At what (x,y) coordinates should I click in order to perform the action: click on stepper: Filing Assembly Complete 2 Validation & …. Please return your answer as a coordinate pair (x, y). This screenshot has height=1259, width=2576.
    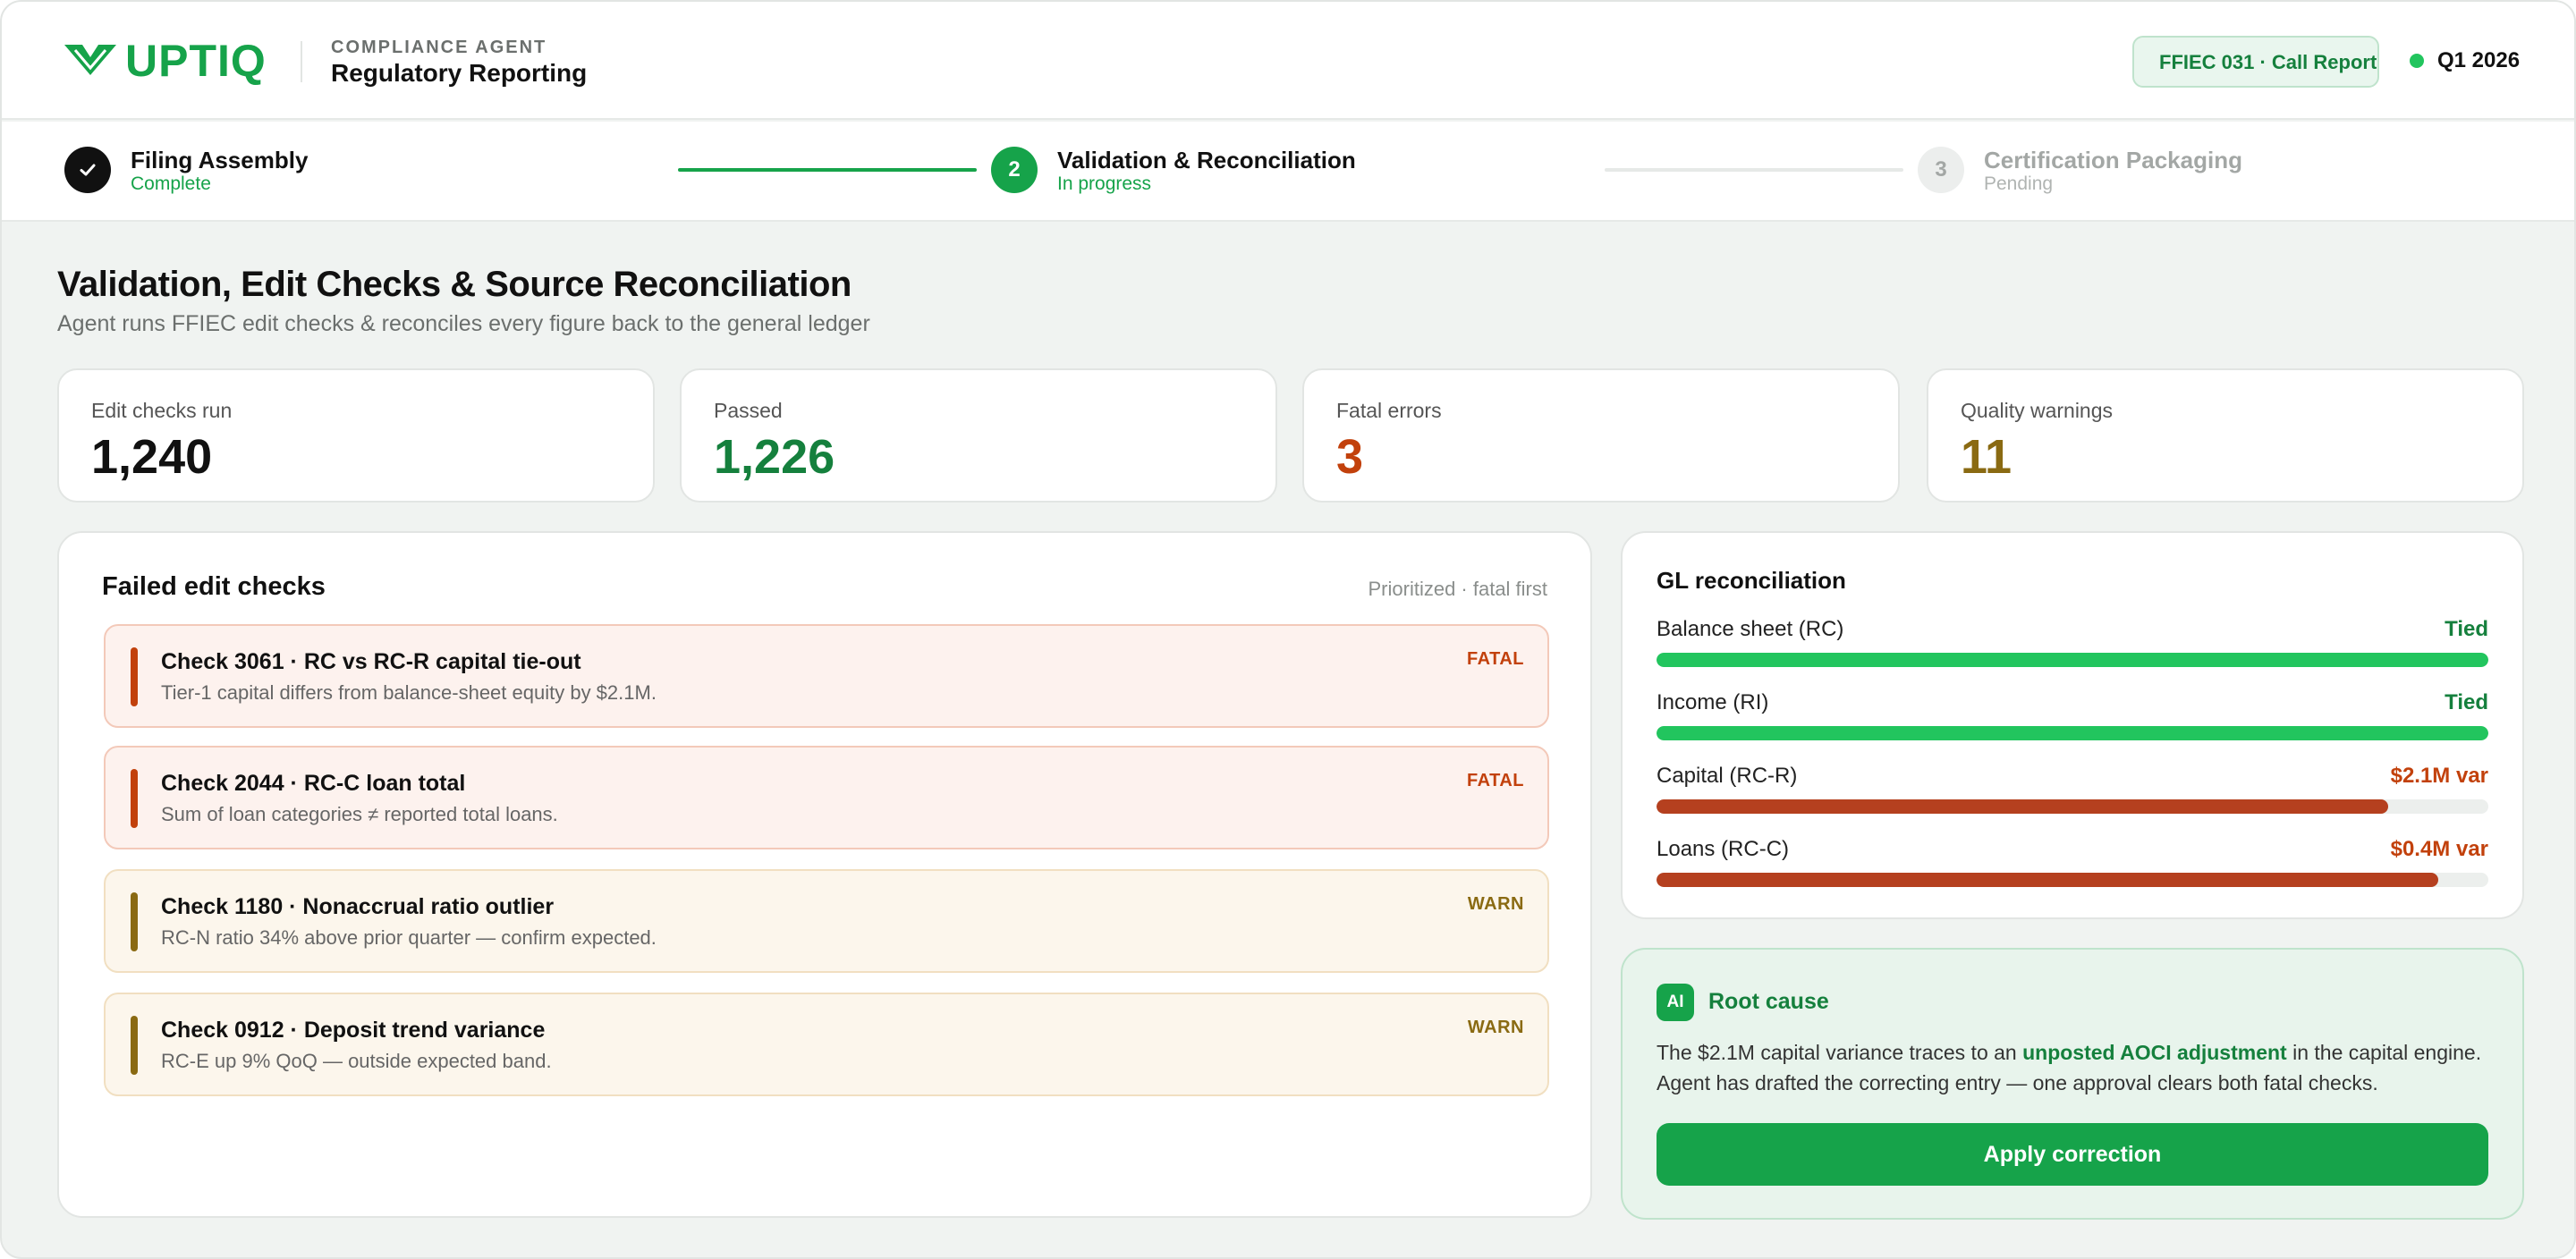
    Looking at the image, I should click on (1288, 172).